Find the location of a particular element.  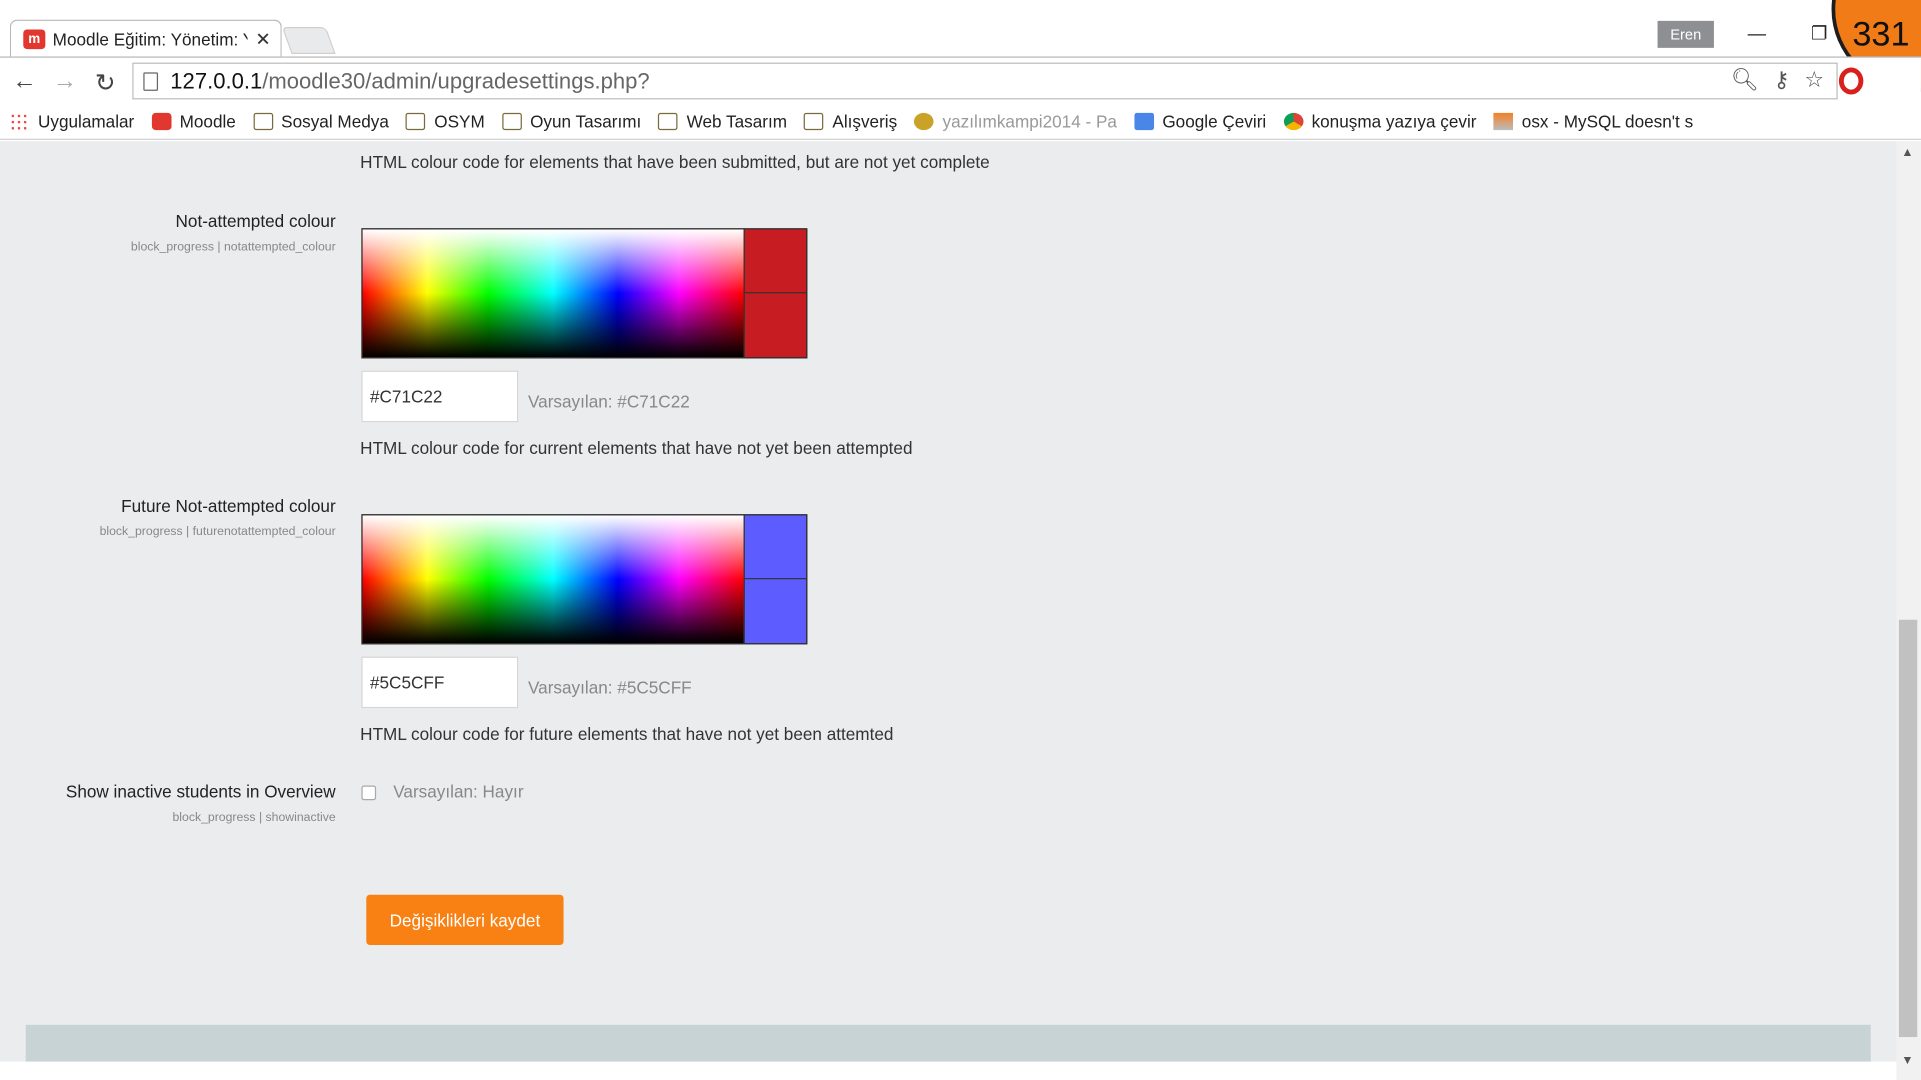

scrollbar-thumb is located at coordinates (1908, 828).